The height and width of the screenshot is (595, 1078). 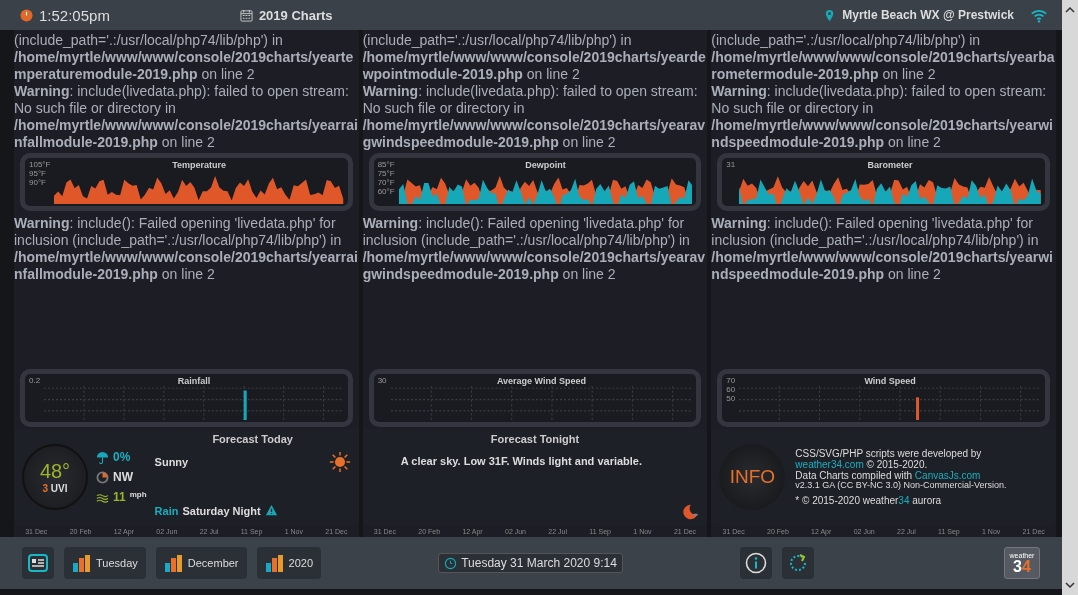 I want to click on chart-button: December, so click(x=201, y=563).